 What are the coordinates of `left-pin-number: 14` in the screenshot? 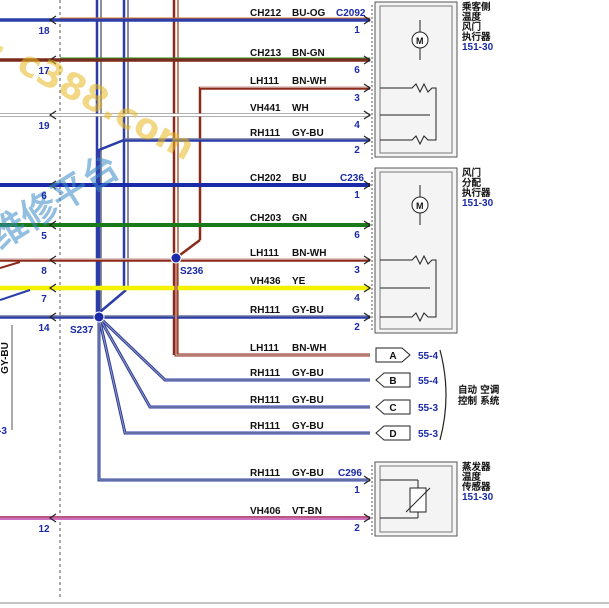 It's located at (44, 328).